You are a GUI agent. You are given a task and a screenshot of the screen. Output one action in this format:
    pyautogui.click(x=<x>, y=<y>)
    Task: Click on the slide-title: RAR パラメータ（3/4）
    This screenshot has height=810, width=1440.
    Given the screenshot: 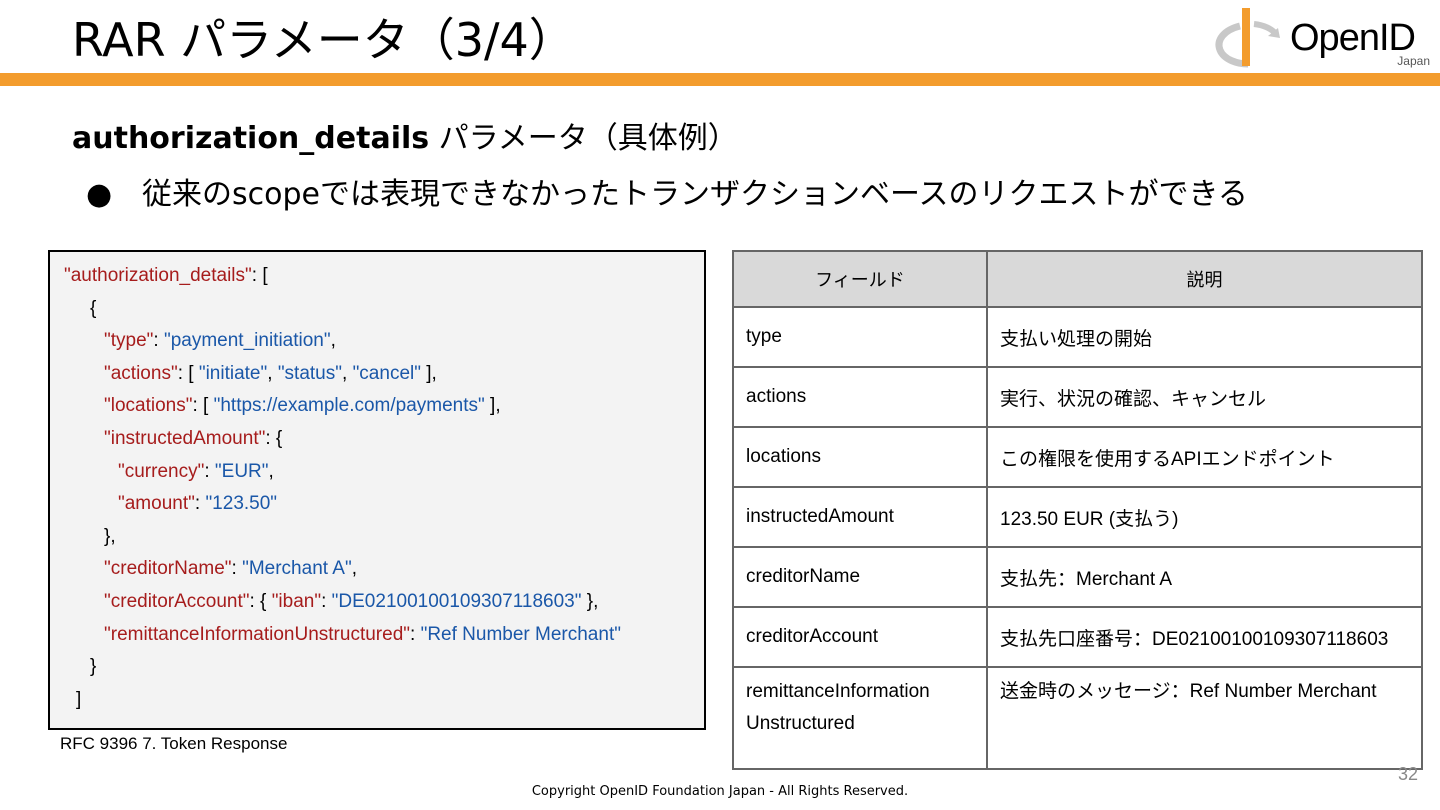 What is the action you would take?
    pyautogui.click(x=323, y=40)
    